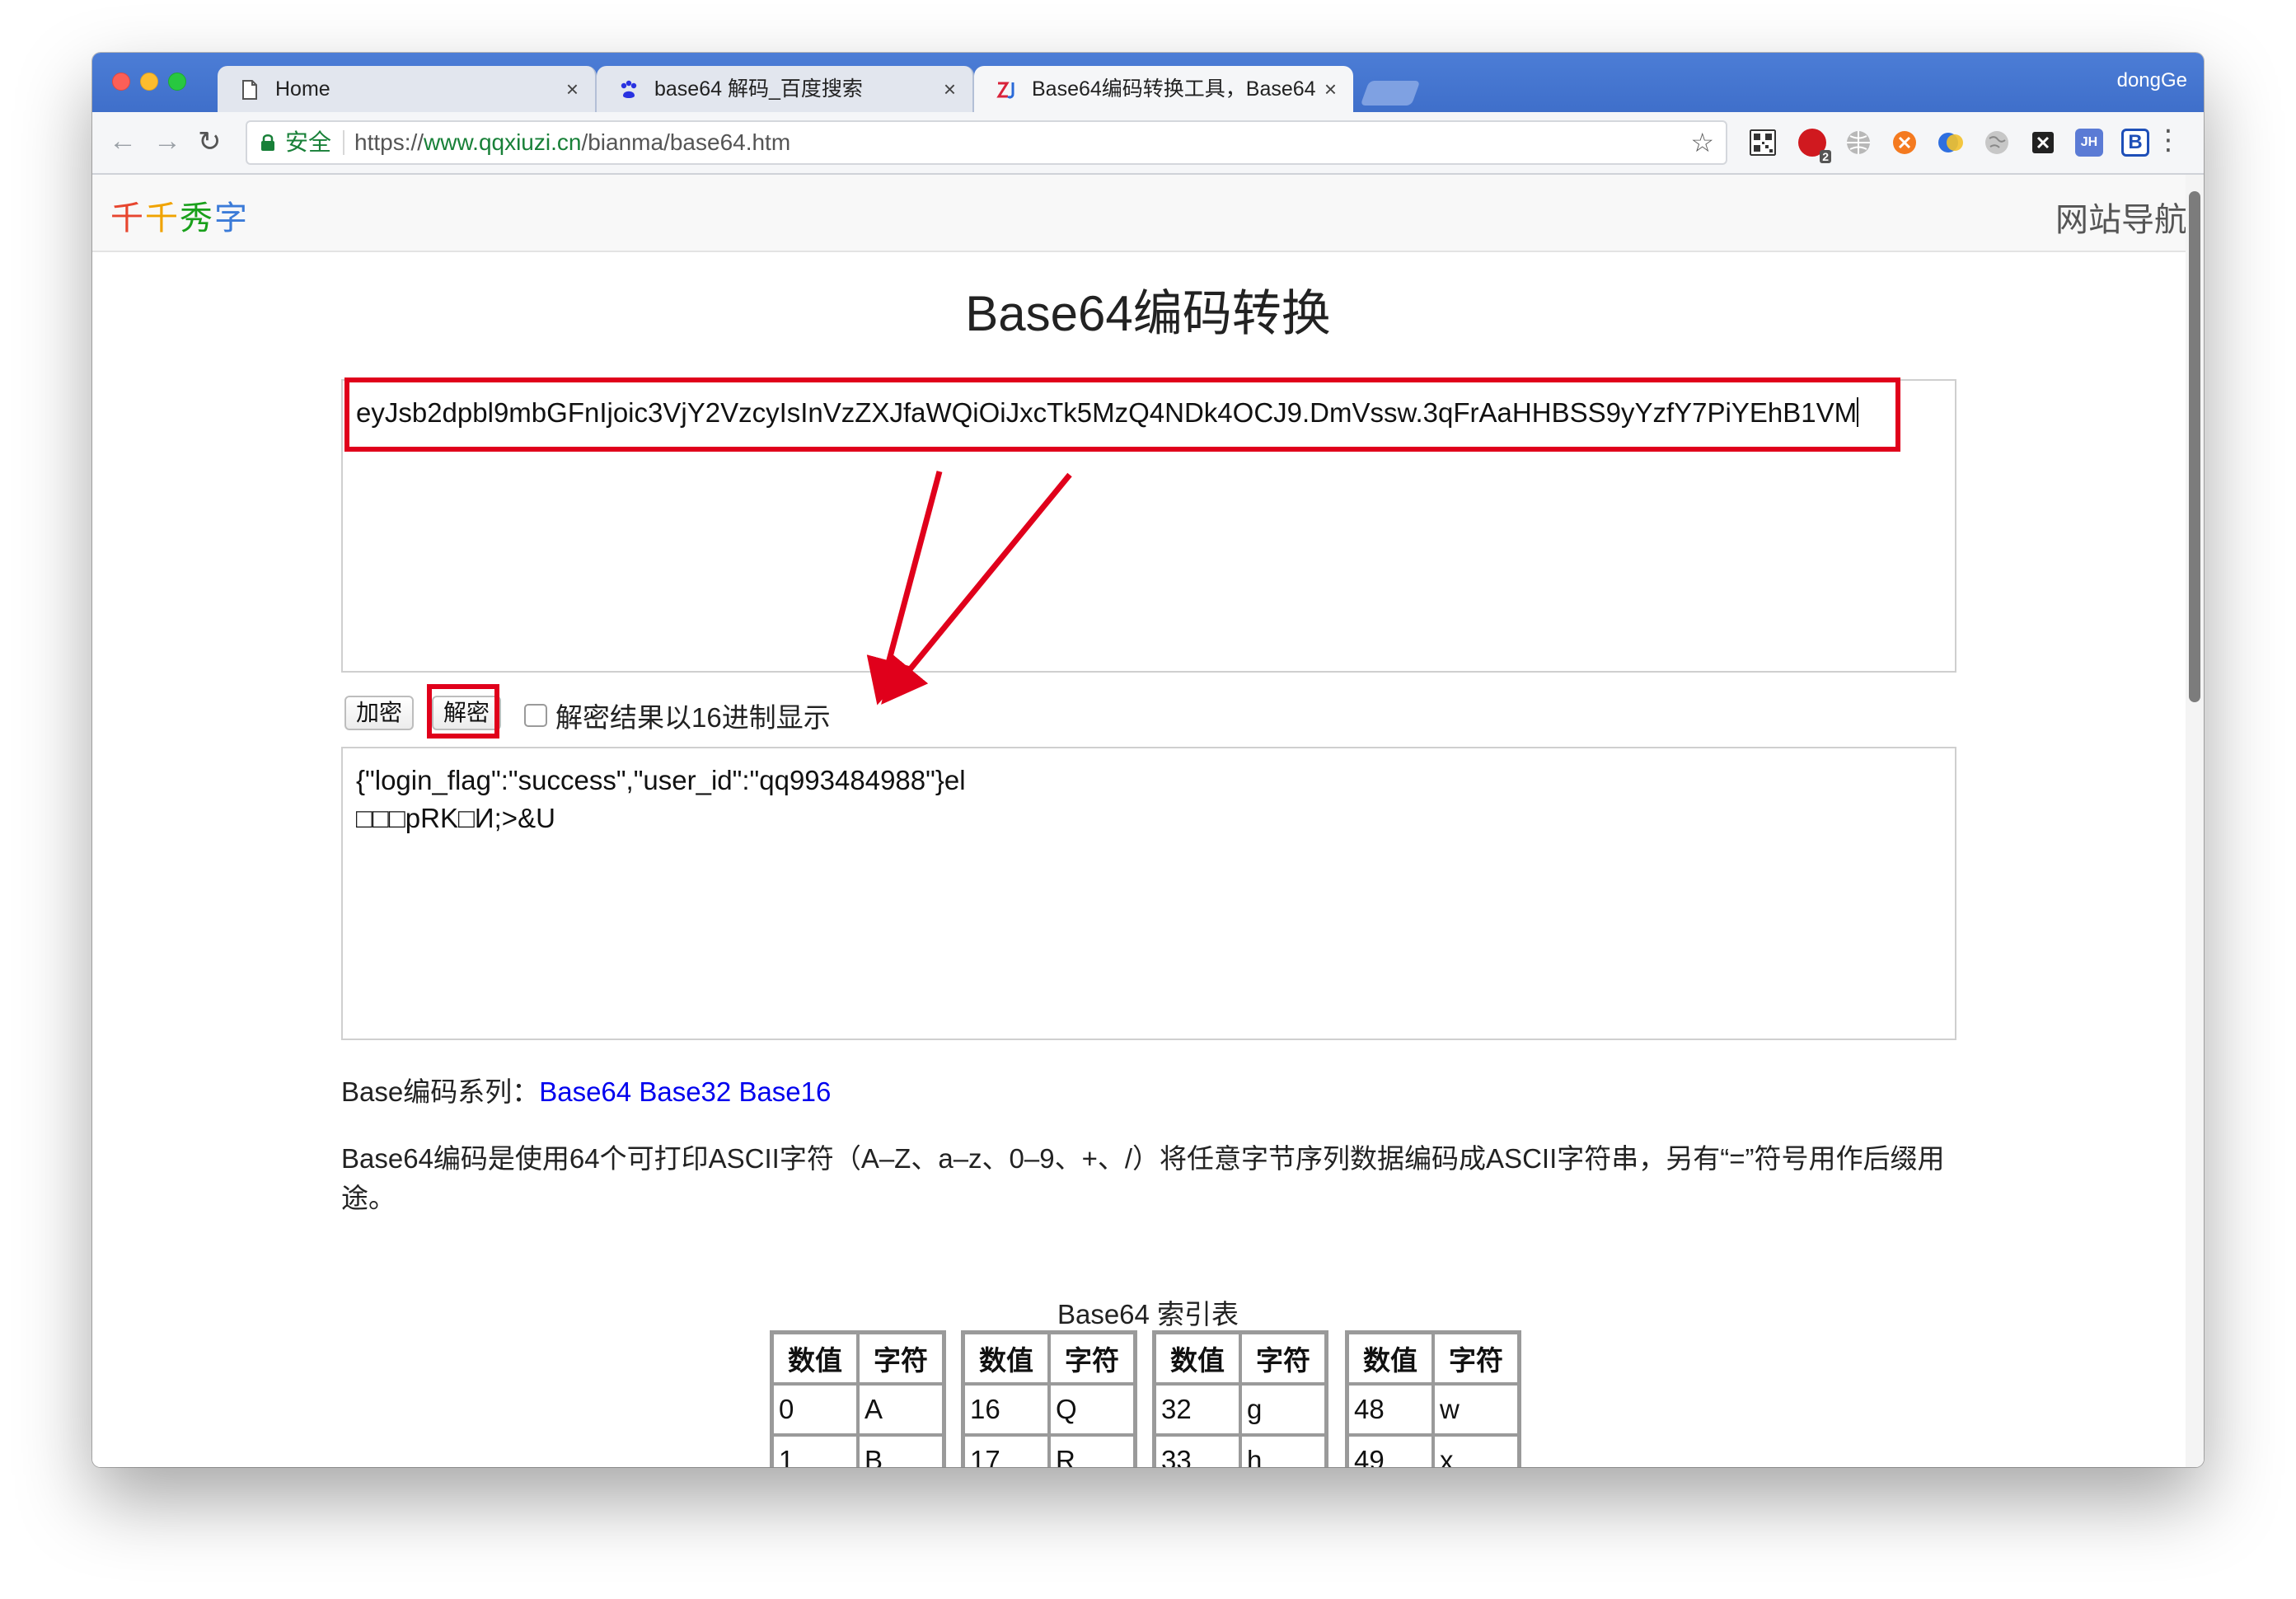 This screenshot has height=1599, width=2296. I want to click on b-extension-icon: B, so click(2135, 143).